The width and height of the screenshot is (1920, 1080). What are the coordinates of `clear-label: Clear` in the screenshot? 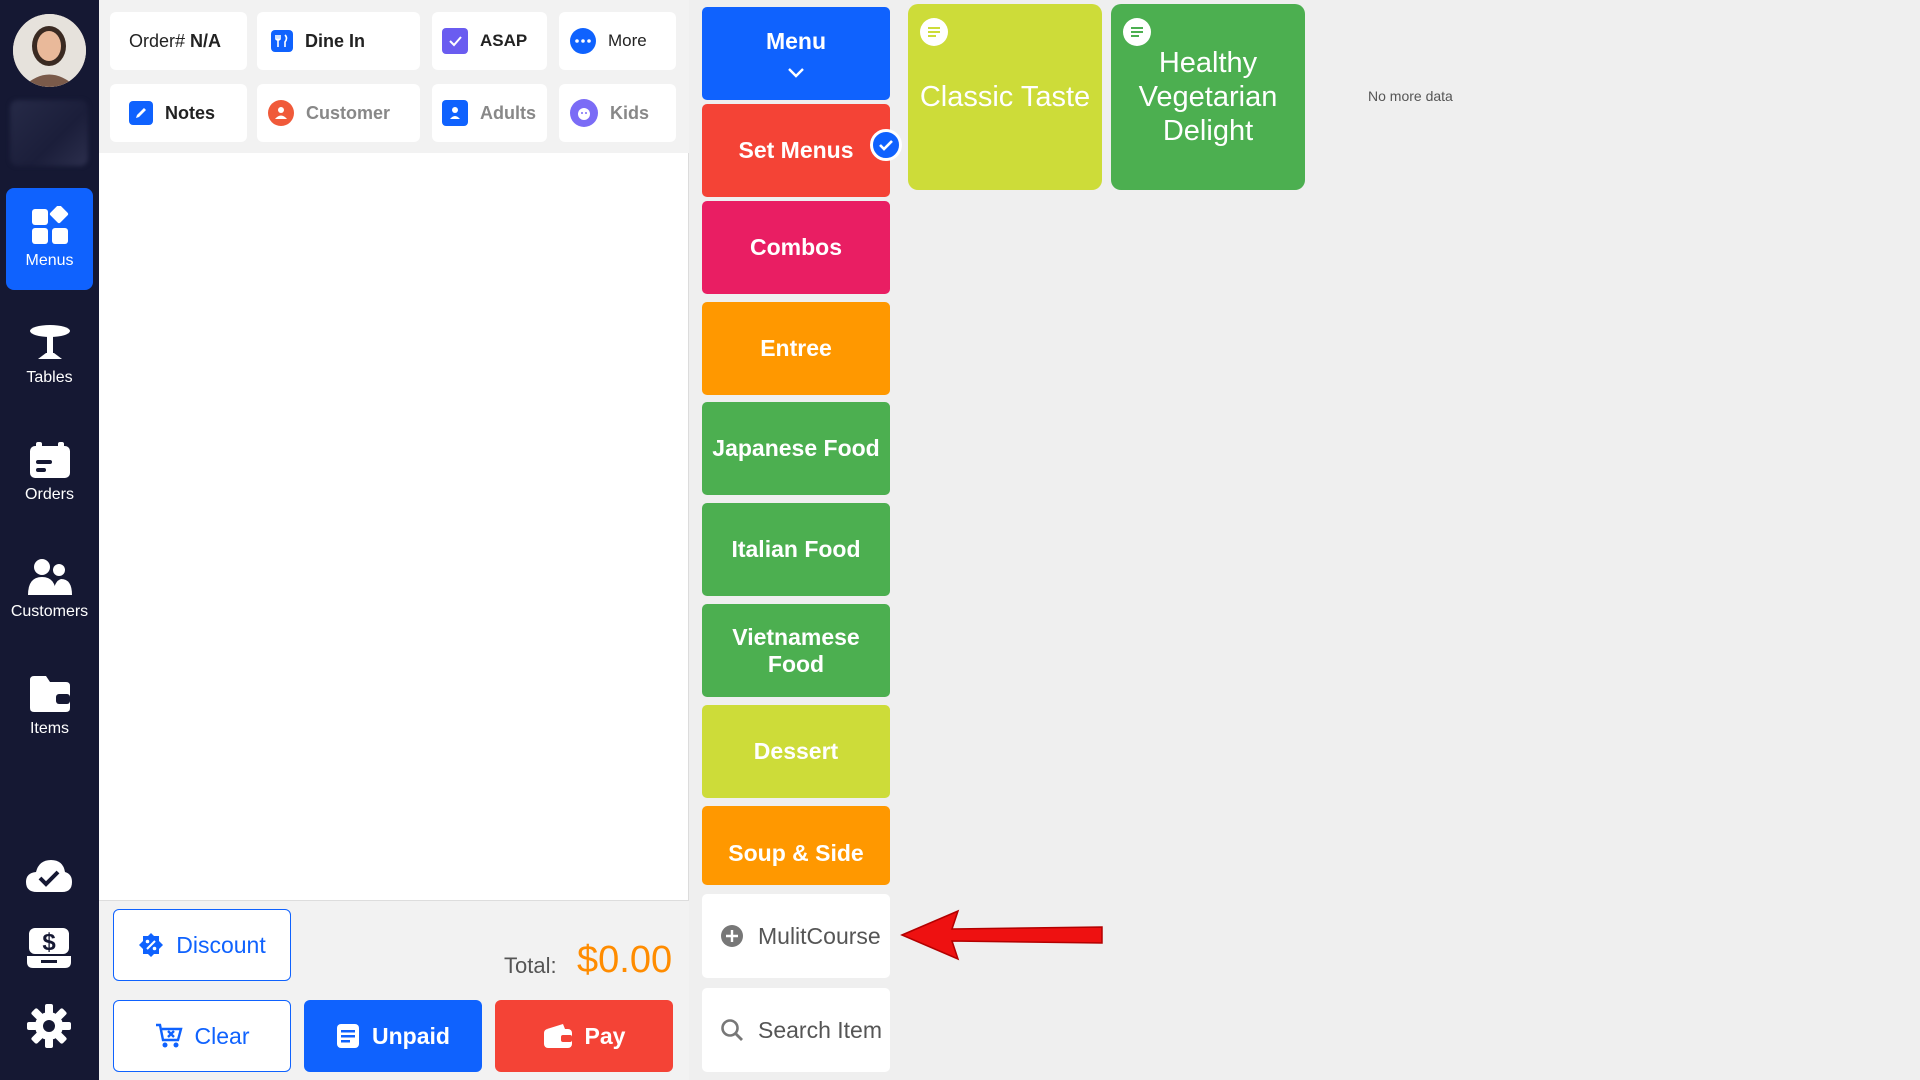 It's located at (222, 1035).